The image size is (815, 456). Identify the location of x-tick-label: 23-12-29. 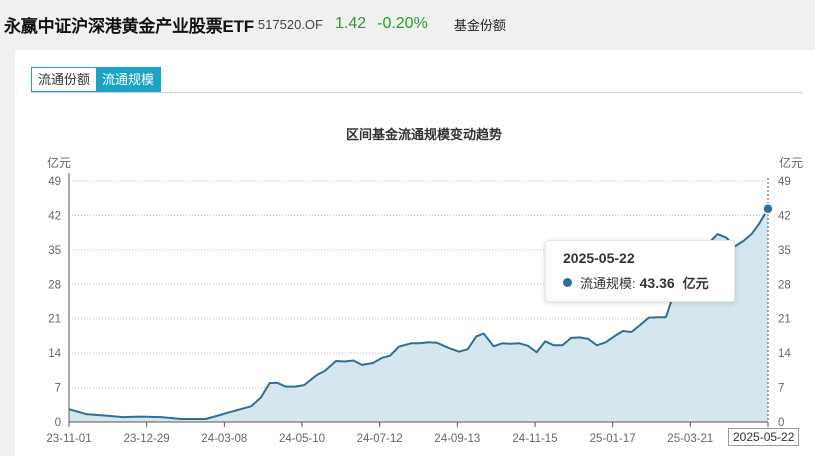
(147, 439).